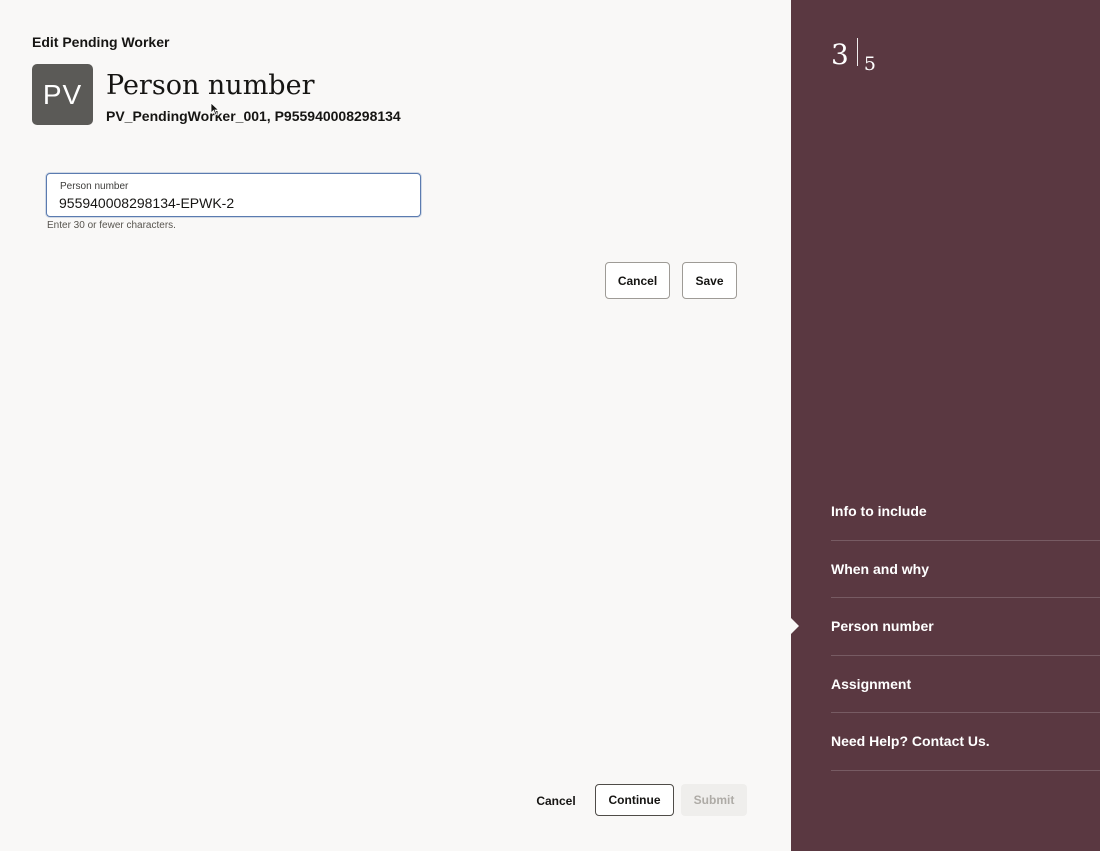  What do you see at coordinates (210, 85) in the screenshot?
I see `page-title: Person number` at bounding box center [210, 85].